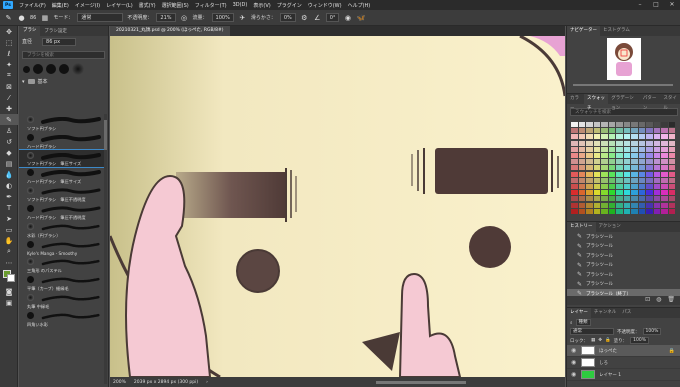 The height and width of the screenshot is (387, 680). What do you see at coordinates (9, 75) in the screenshot?
I see `crop-tool-icon: ⌗` at bounding box center [9, 75].